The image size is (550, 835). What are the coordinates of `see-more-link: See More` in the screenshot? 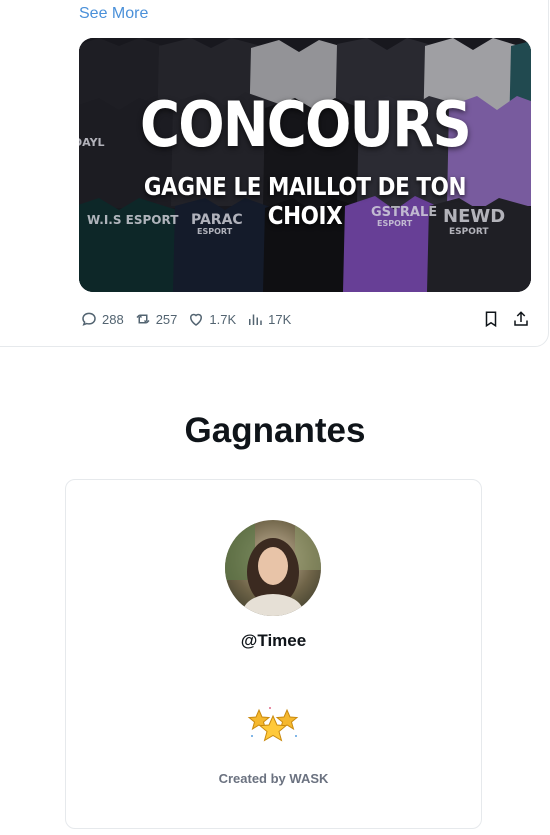 It's located at (113, 14).